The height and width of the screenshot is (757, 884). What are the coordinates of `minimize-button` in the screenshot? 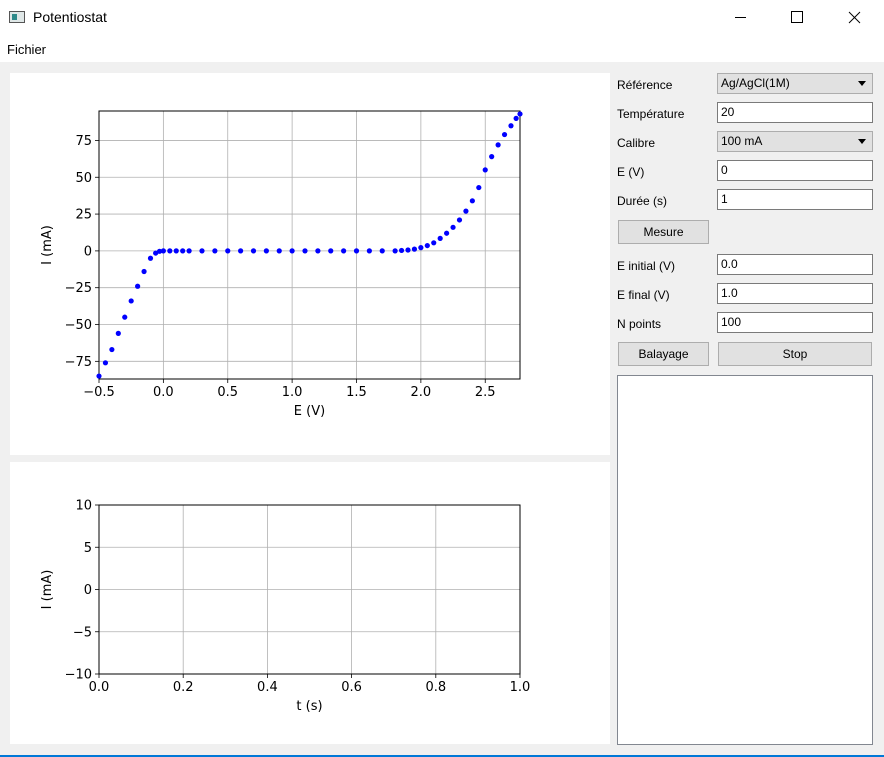 It's located at (739, 17).